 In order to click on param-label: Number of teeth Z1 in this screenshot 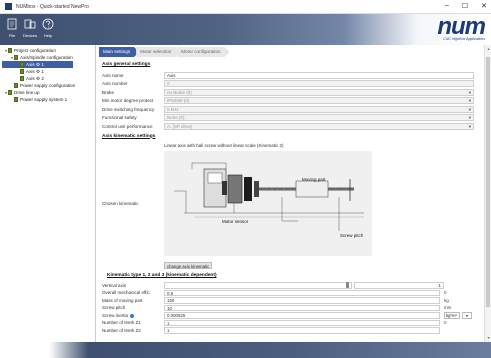, I will do `click(121, 323)`.